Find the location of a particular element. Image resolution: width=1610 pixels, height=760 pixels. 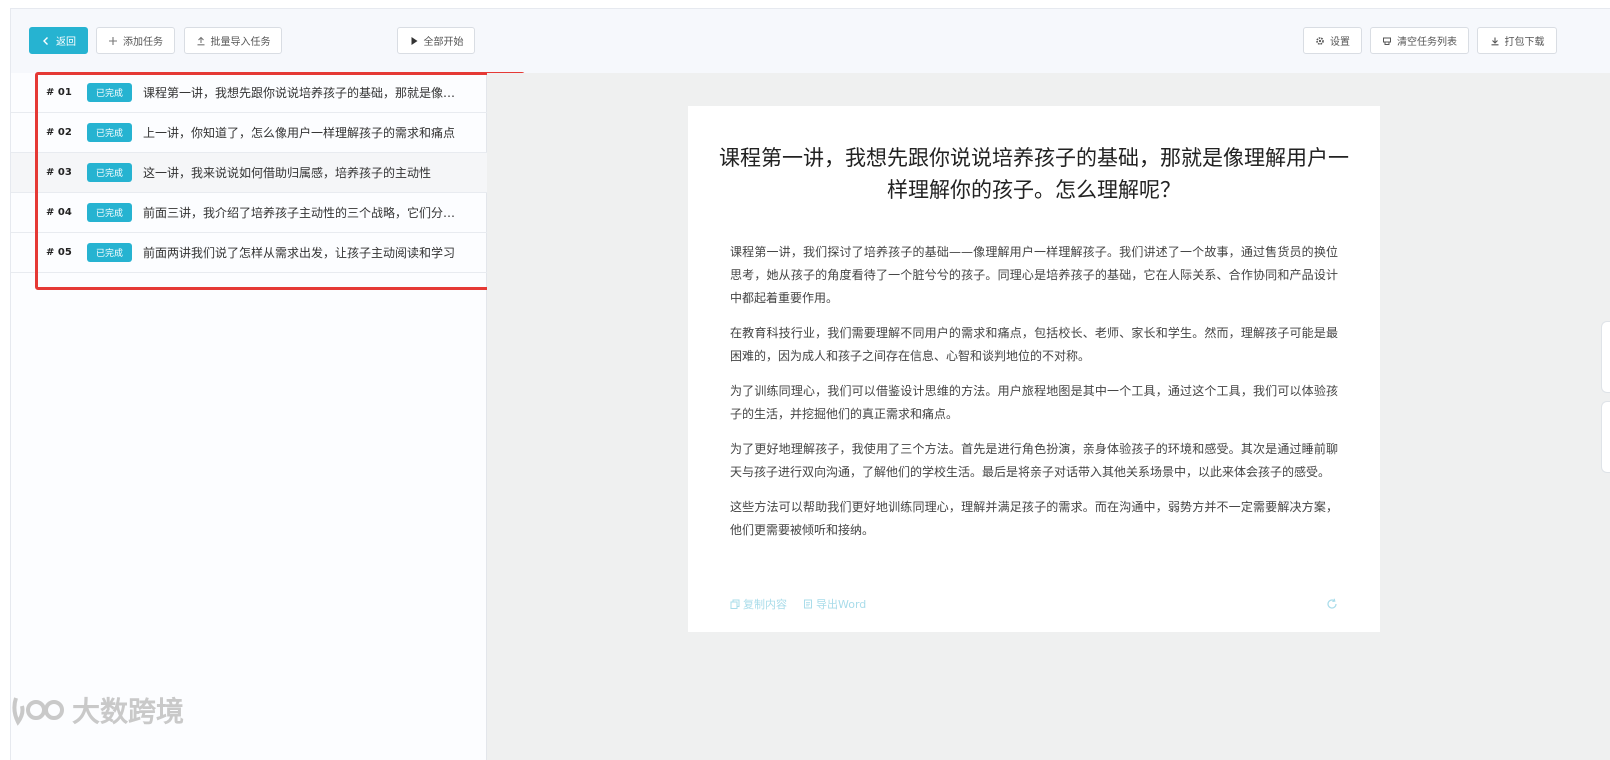

batch-import-button: 批量导入任务 is located at coordinates (233, 40).